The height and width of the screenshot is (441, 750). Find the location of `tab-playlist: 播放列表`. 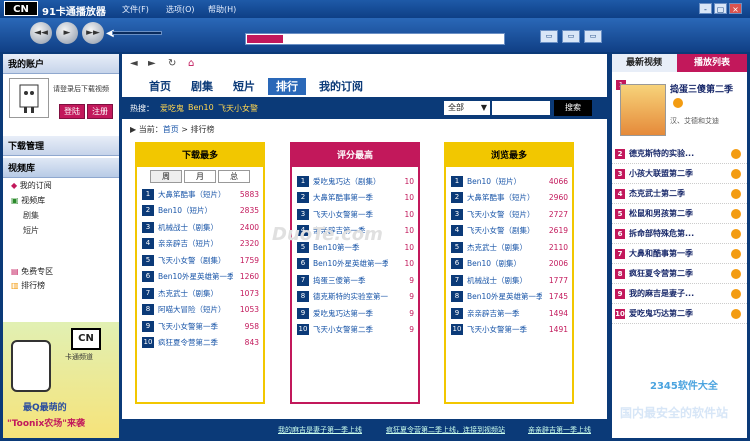

tab-playlist: 播放列表 is located at coordinates (712, 63).